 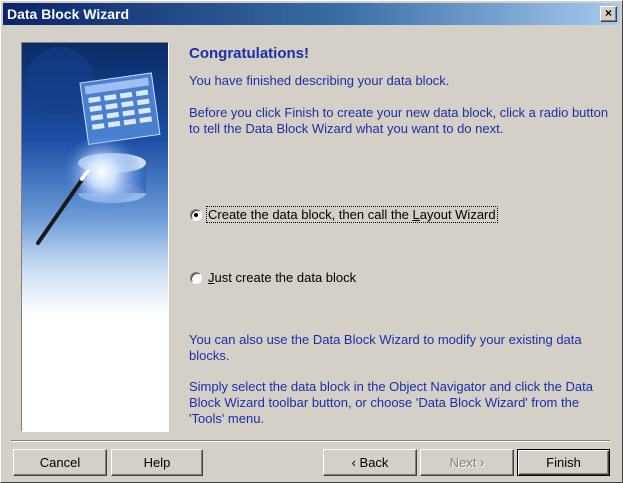 I want to click on help-button: Help, so click(x=157, y=462).